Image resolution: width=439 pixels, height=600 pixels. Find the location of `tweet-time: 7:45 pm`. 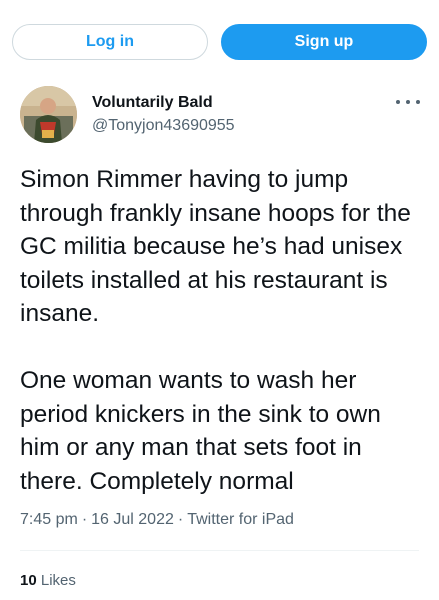

tweet-time: 7:45 pm is located at coordinates (49, 519).